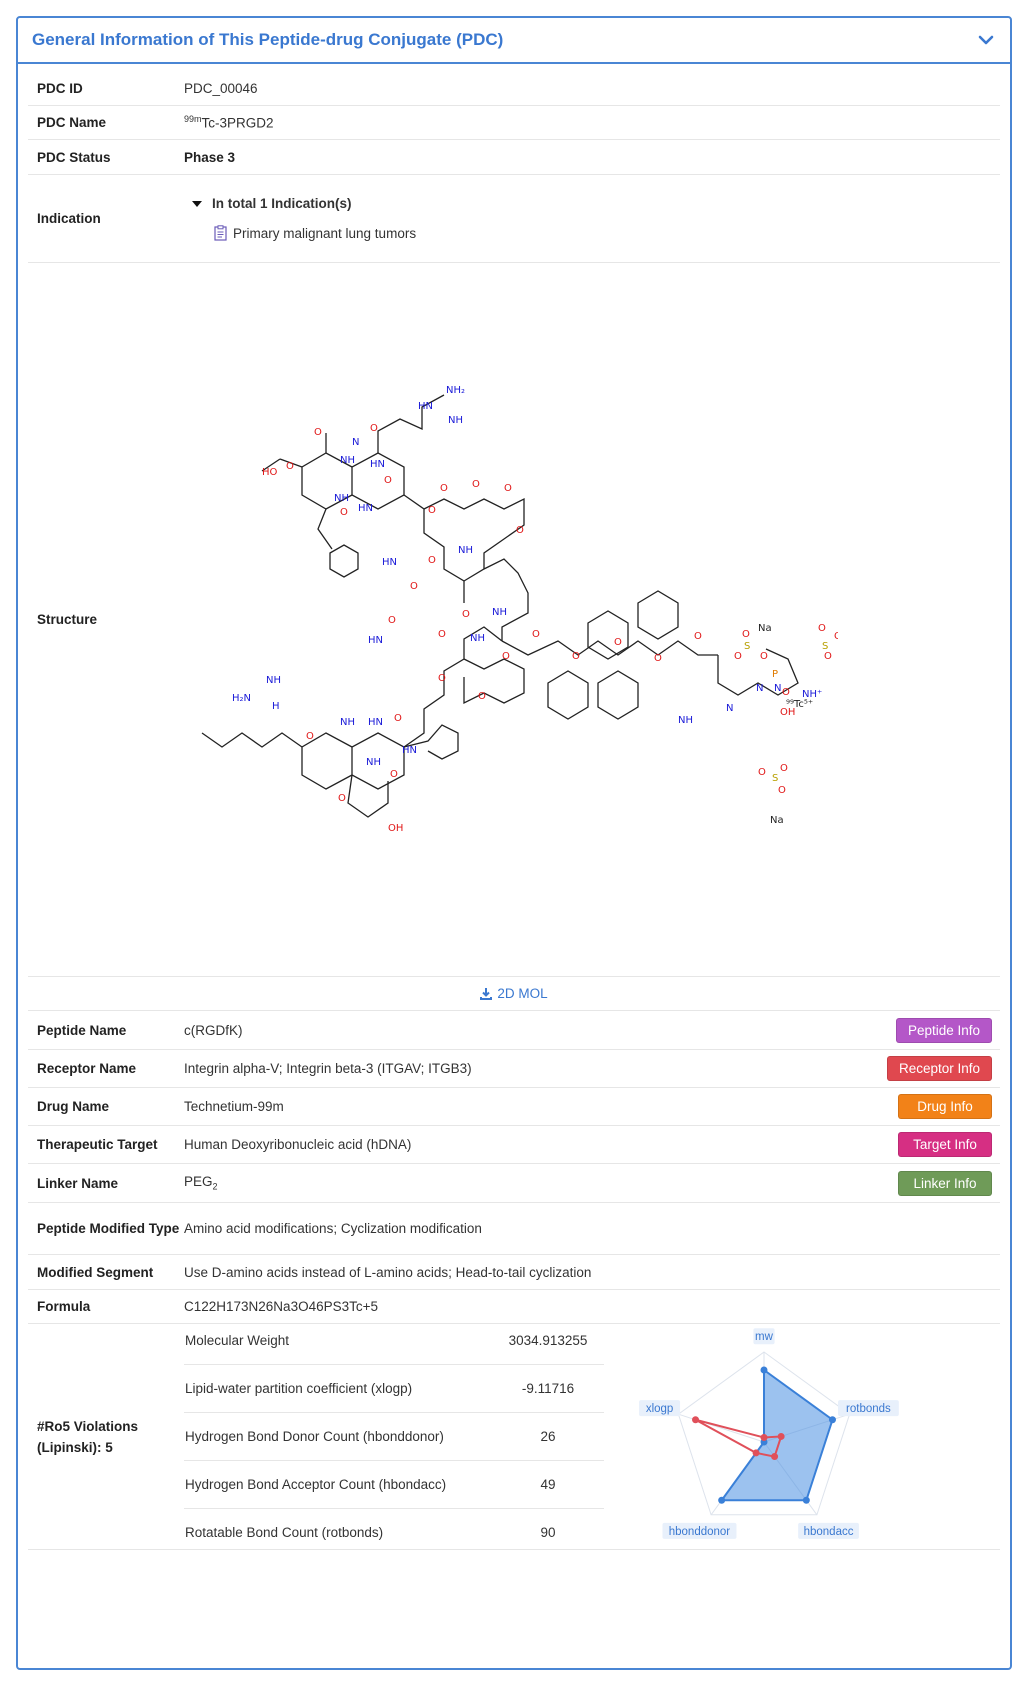 The height and width of the screenshot is (1682, 1030). I want to click on drug-name-label: Drug Name, so click(73, 1106).